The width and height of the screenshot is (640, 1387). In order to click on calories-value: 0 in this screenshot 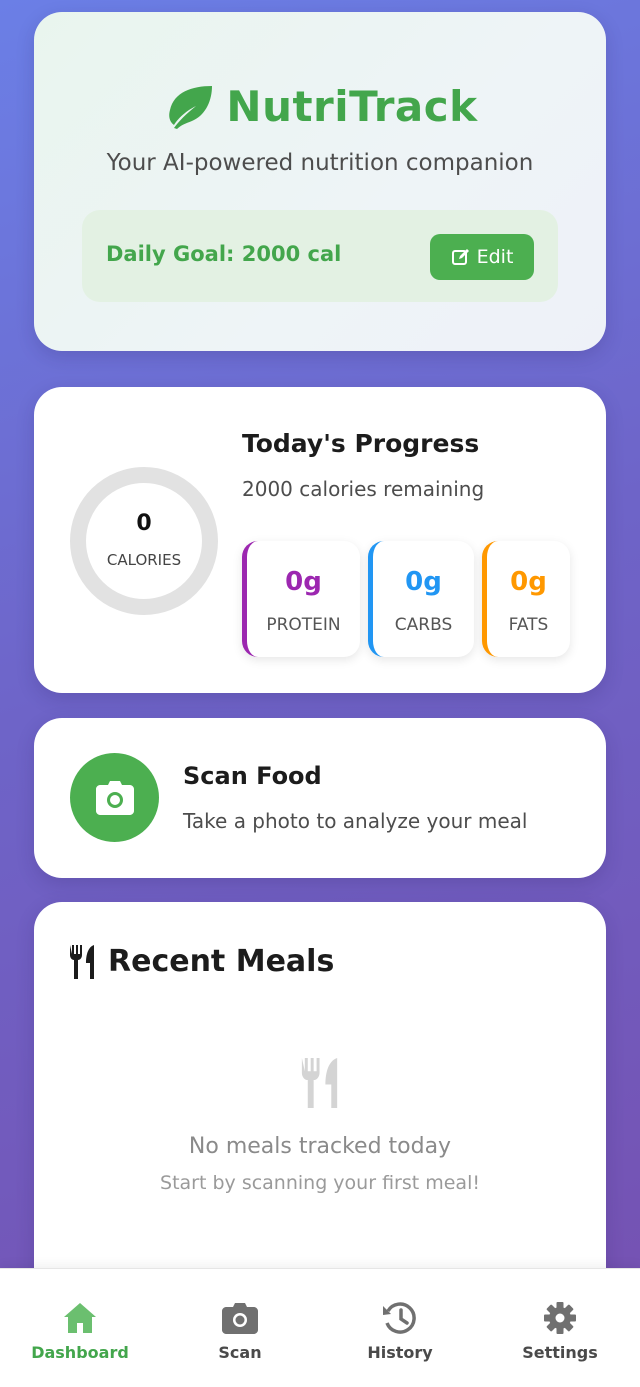, I will do `click(144, 523)`.